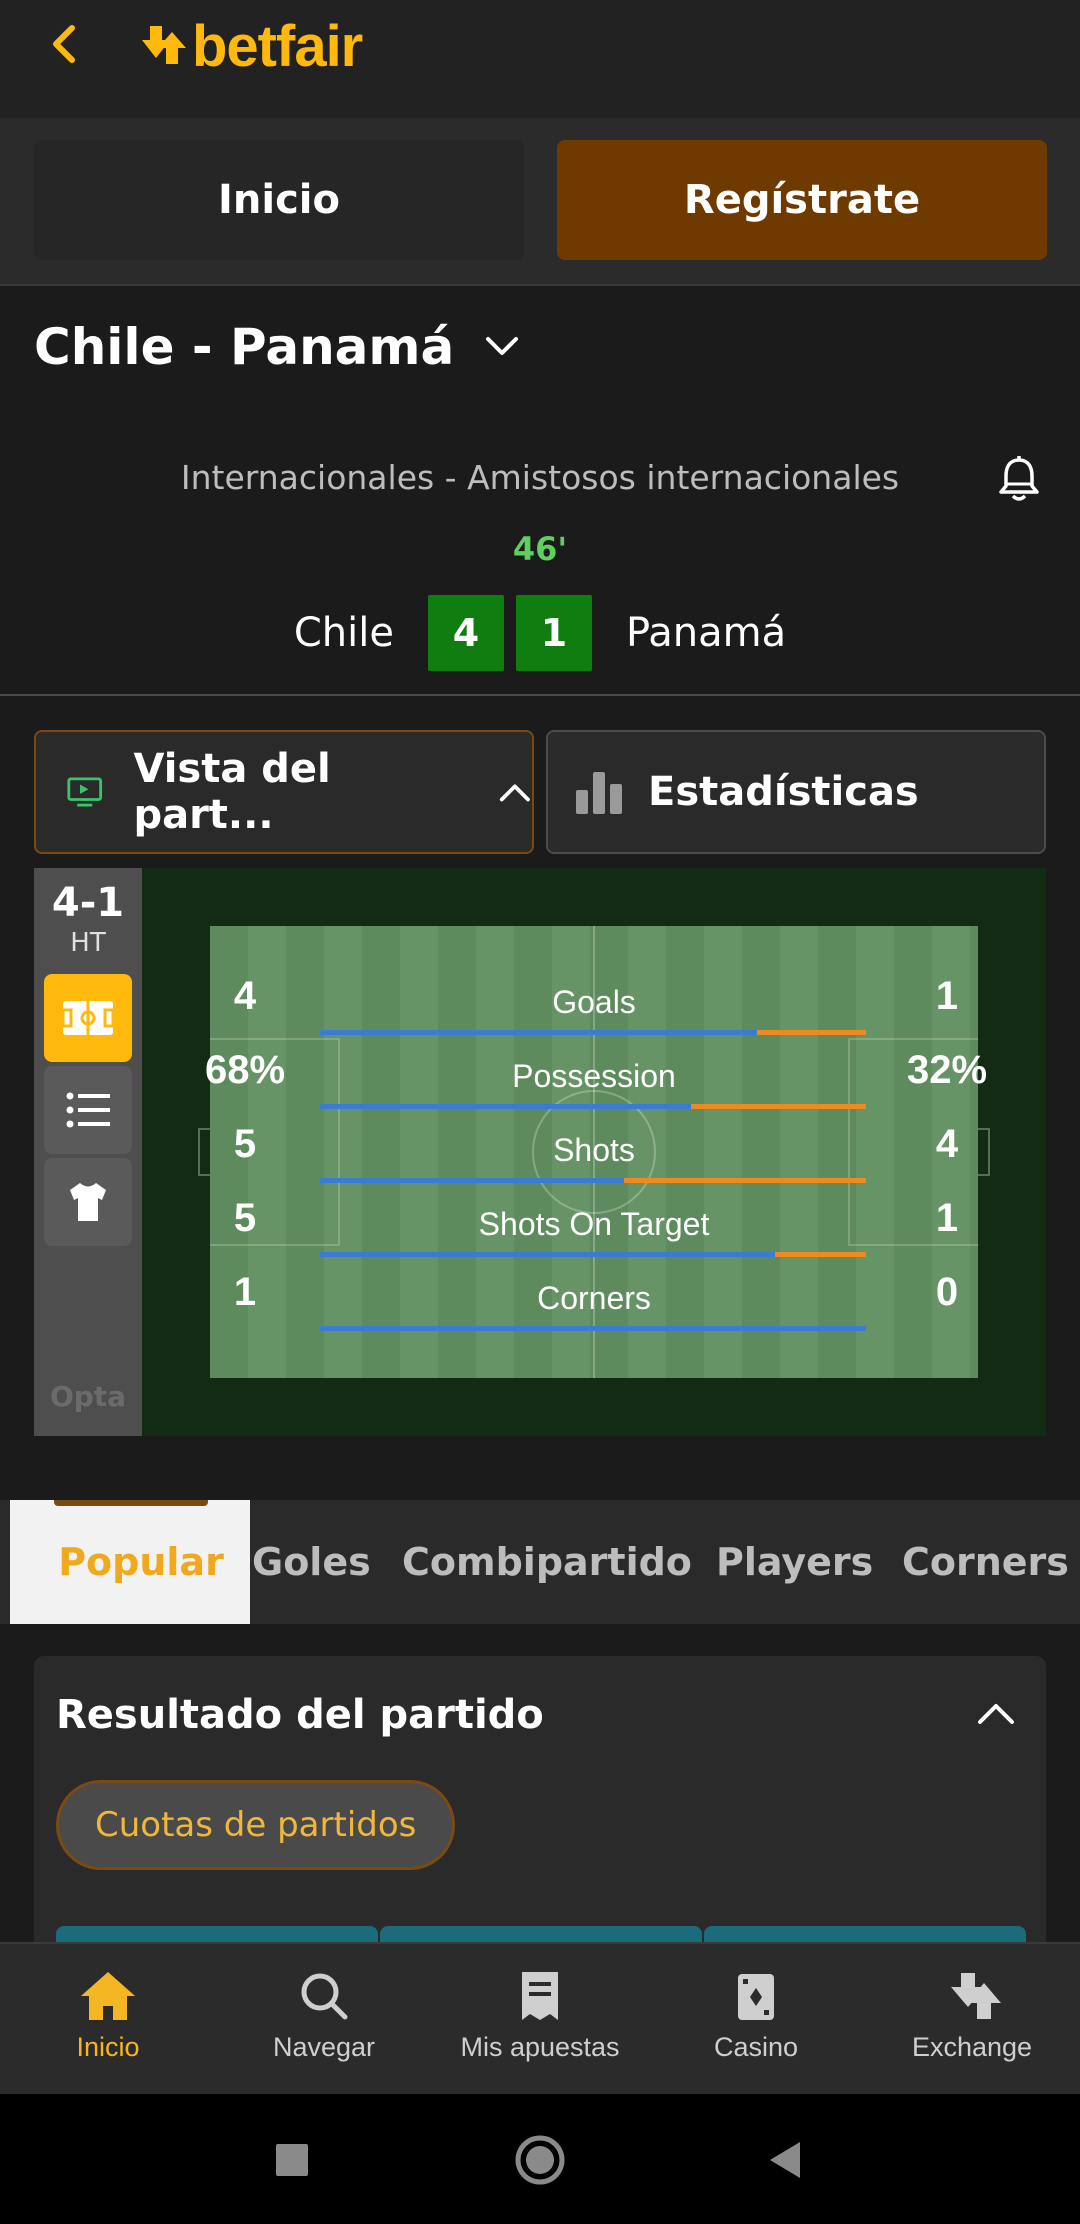 The width and height of the screenshot is (1080, 2224). What do you see at coordinates (85, 792) in the screenshot?
I see `tv-icon` at bounding box center [85, 792].